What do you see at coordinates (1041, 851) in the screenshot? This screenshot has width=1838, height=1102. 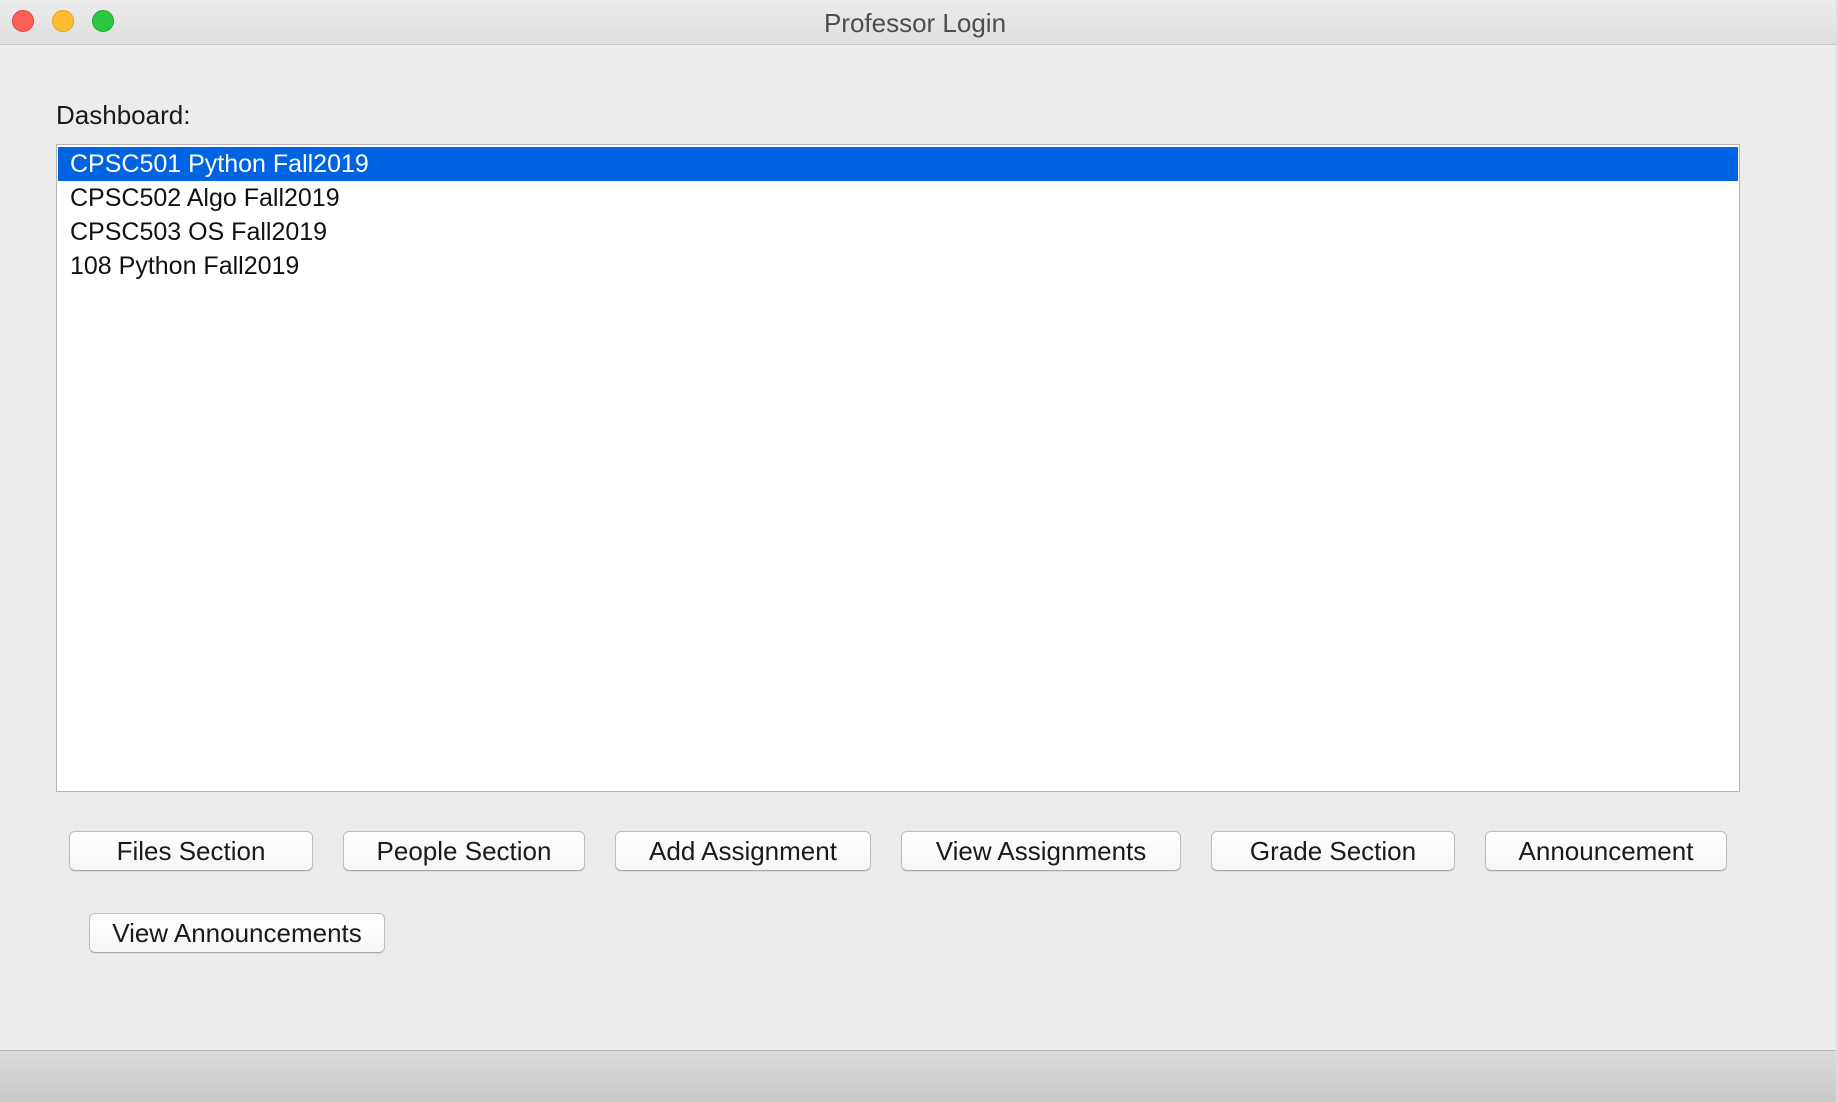 I see `view-assignments-button: View Assignments` at bounding box center [1041, 851].